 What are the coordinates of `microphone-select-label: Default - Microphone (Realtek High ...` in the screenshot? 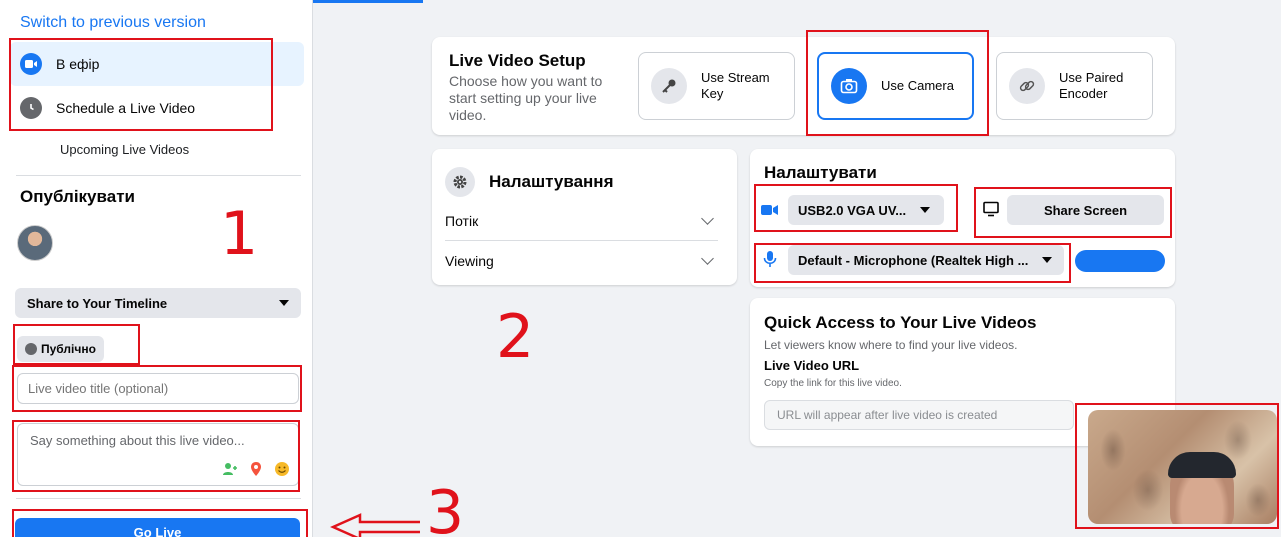 It's located at (913, 260).